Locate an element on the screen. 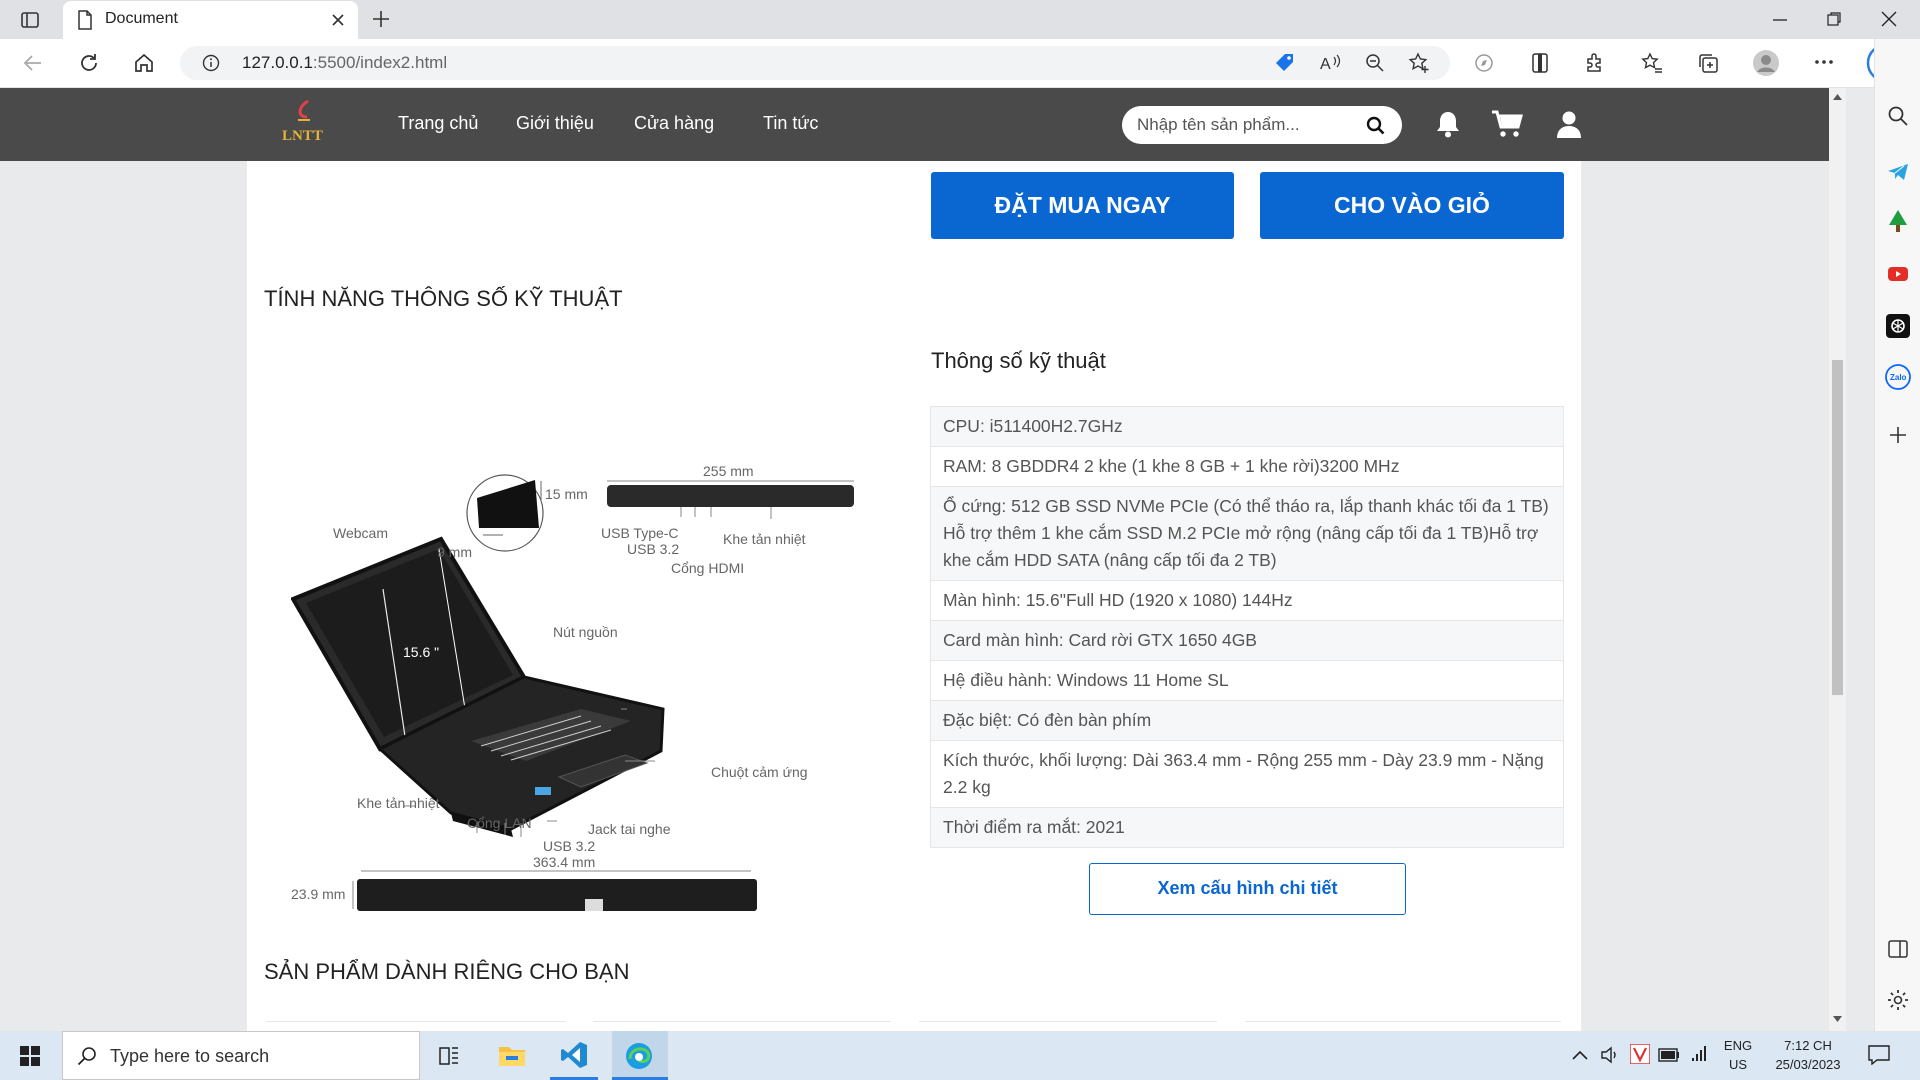 This screenshot has height=1080, width=1920. label-headphone-jack: Jack tai nghe is located at coordinates (629, 829).